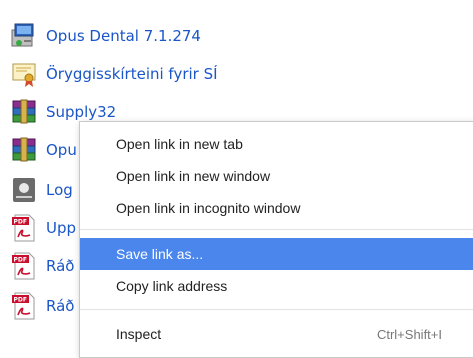 The height and width of the screenshot is (358, 473). Describe the element at coordinates (208, 208) in the screenshot. I see `menu-item-label: Open link in incognito window` at that location.